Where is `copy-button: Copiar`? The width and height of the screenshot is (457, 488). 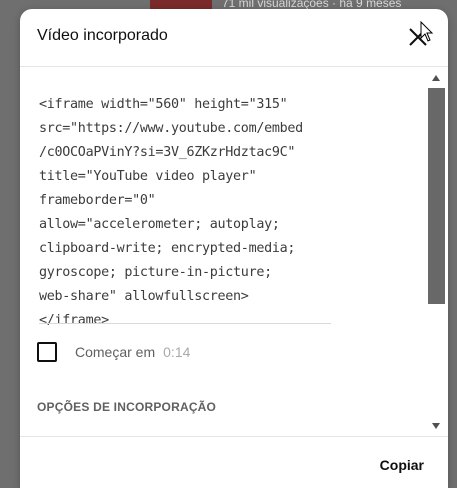 copy-button: Copiar is located at coordinates (402, 465).